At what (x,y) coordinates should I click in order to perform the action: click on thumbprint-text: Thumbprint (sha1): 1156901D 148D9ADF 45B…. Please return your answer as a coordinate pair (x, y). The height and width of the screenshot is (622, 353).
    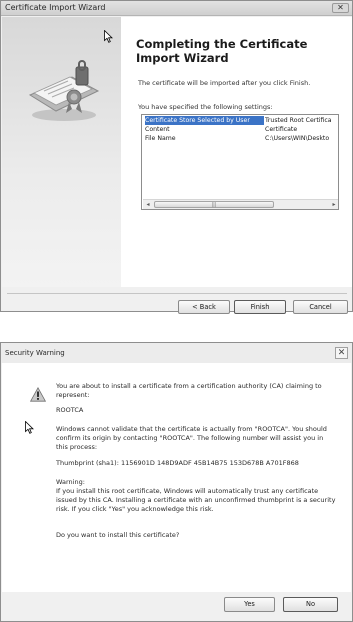
    Looking at the image, I should click on (177, 463).